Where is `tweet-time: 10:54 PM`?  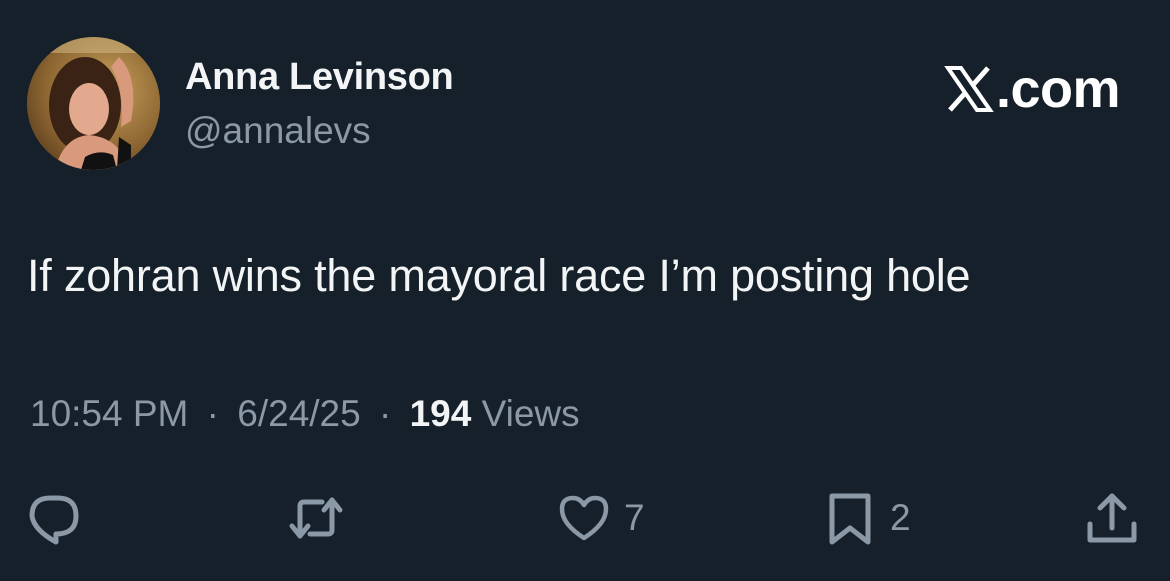 tweet-time: 10:54 PM is located at coordinates (109, 413).